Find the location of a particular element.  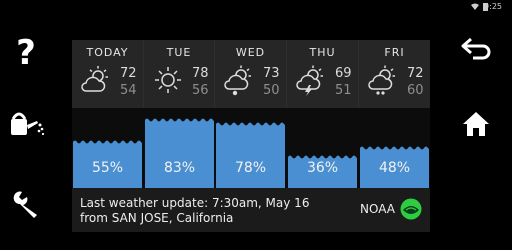

high-temp: 78 is located at coordinates (200, 73).